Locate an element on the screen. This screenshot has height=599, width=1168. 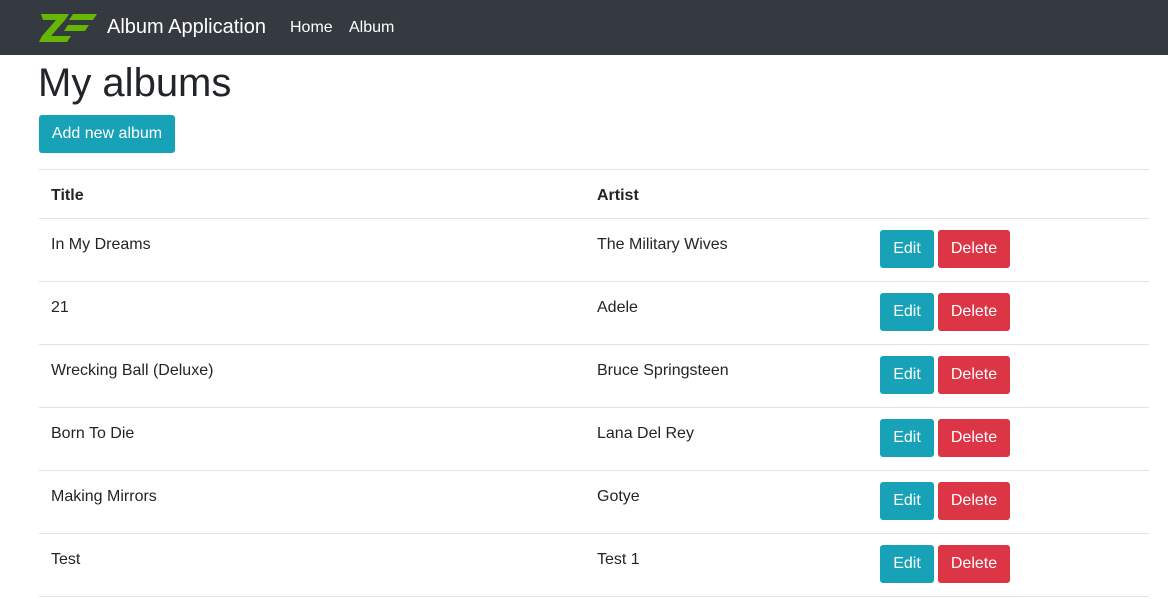
album-artist-cell: Adele is located at coordinates (617, 307).